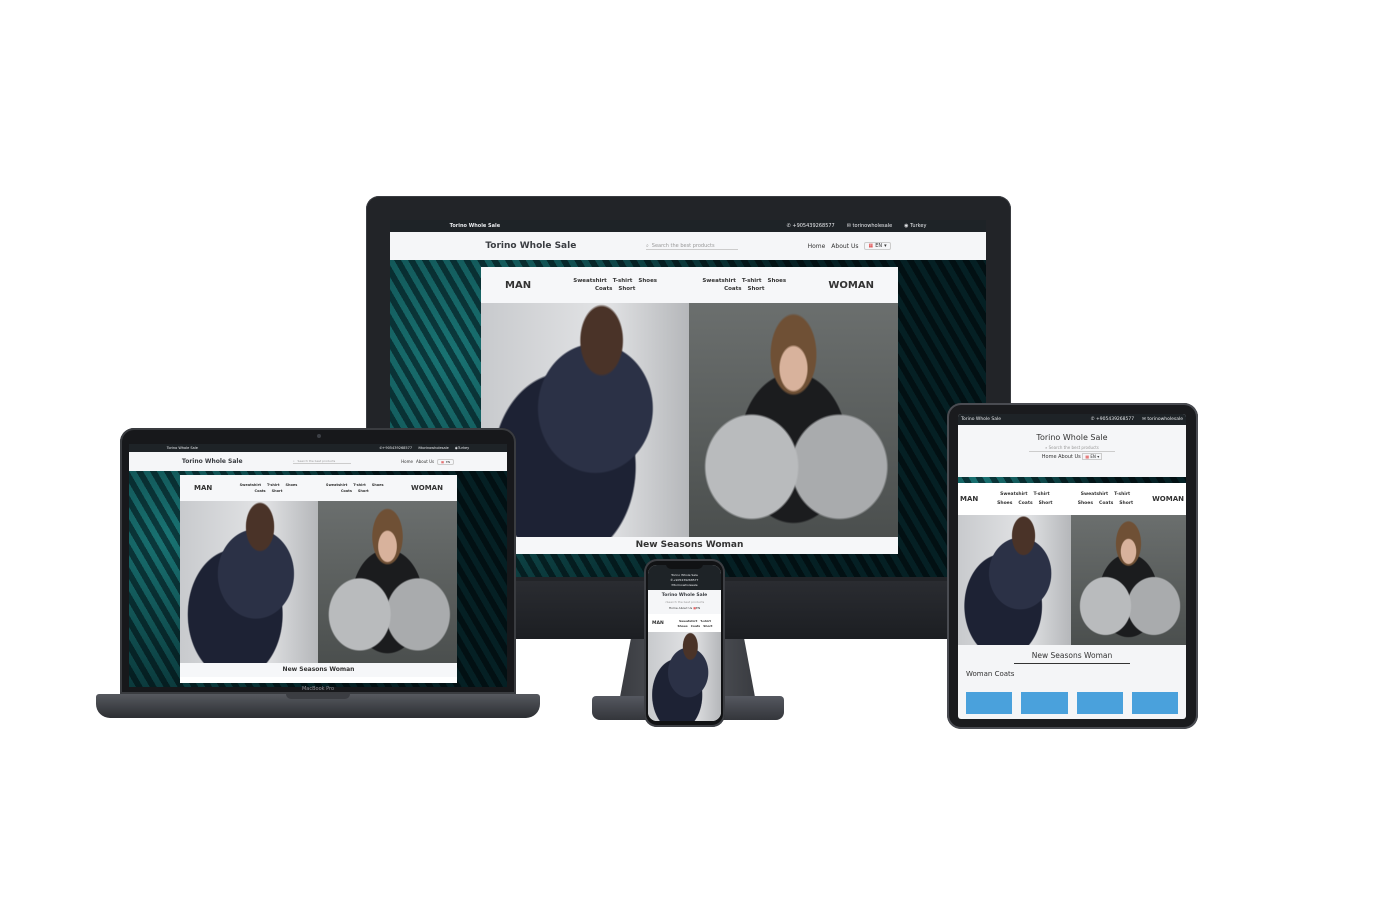  I want to click on hero-photos, so click(1072, 580).